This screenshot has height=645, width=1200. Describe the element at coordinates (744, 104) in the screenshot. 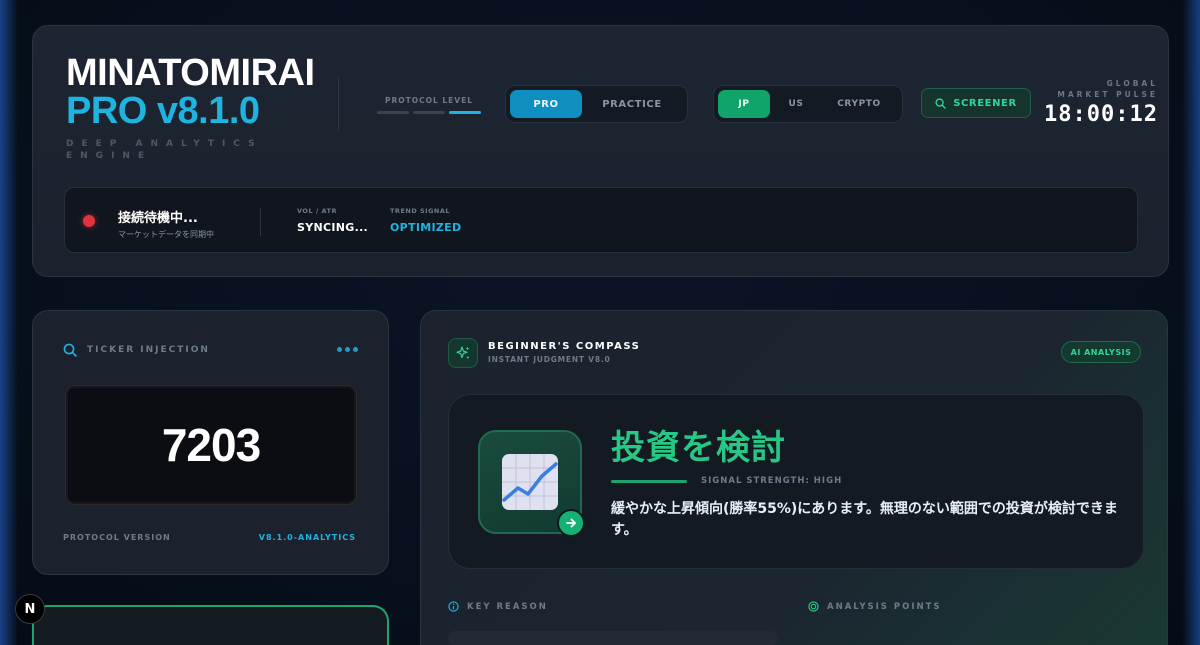

I see `market-jp-button: JP` at that location.